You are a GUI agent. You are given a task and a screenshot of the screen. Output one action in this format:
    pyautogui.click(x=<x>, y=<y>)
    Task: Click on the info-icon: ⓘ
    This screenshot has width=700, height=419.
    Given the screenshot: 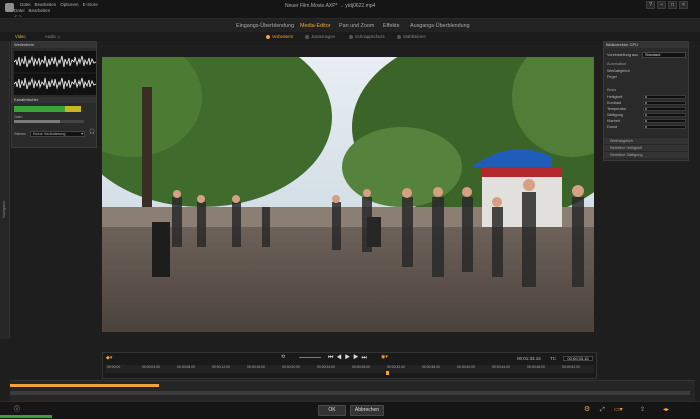 What is the action you would take?
    pyautogui.click(x=17, y=410)
    